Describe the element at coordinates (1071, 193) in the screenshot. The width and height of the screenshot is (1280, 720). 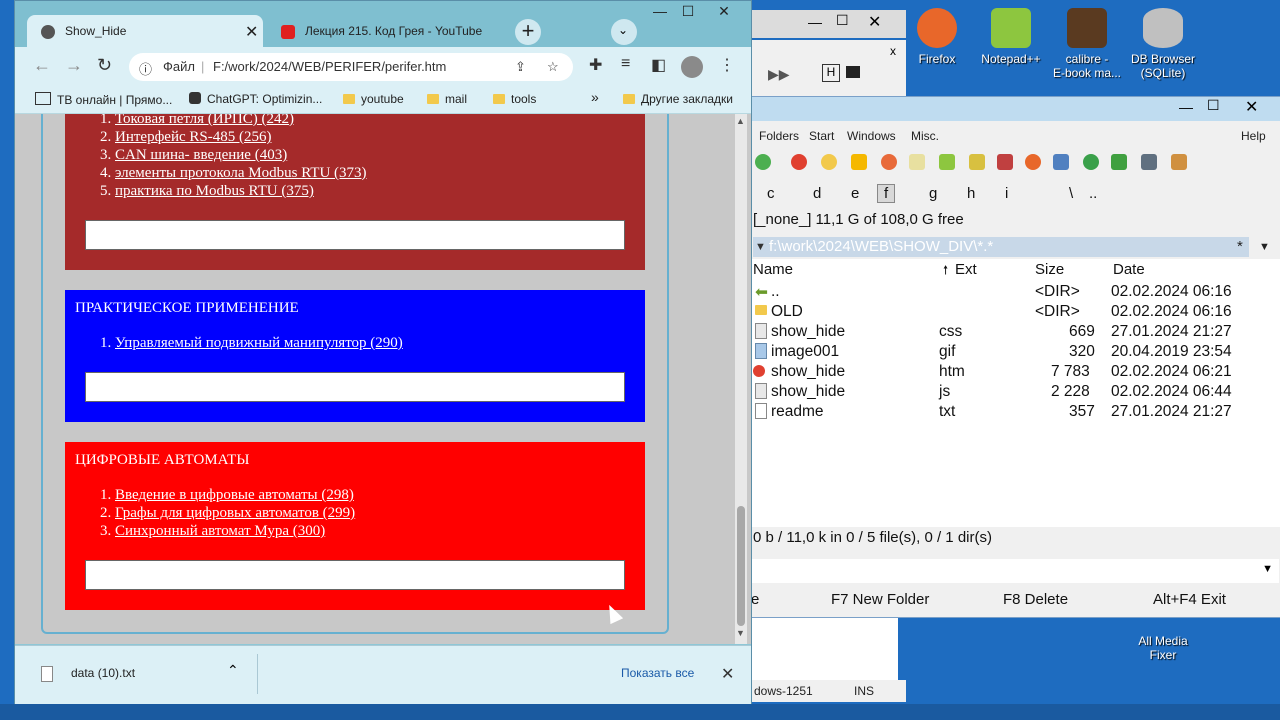
I see `drive-root: \` at that location.